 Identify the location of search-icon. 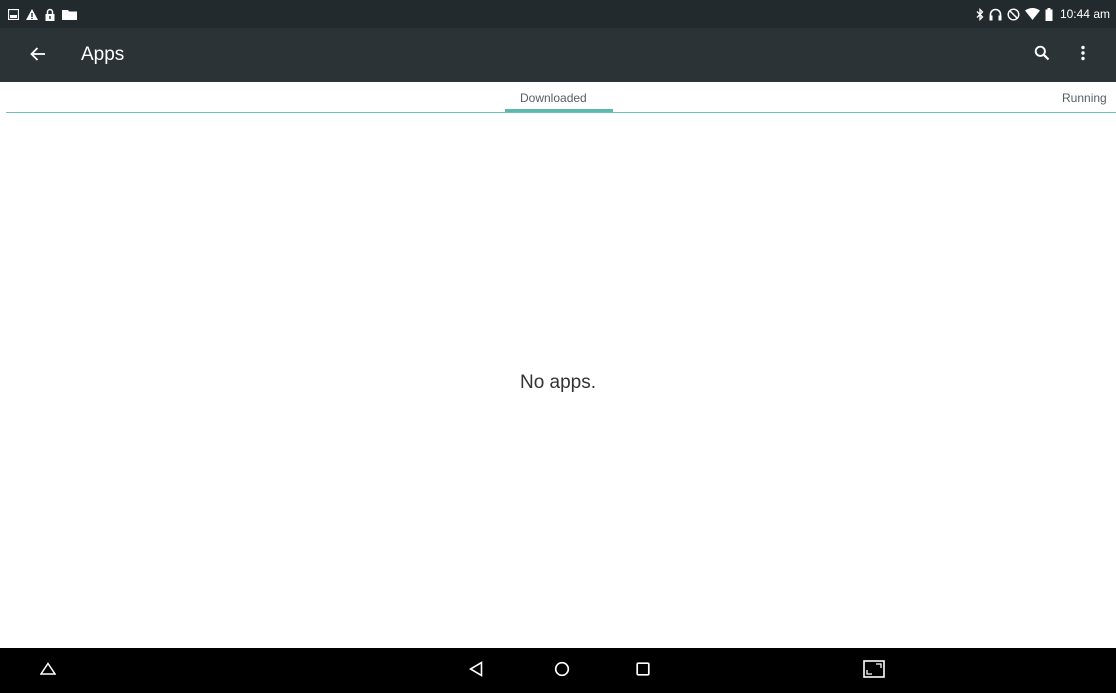
(1042, 55).